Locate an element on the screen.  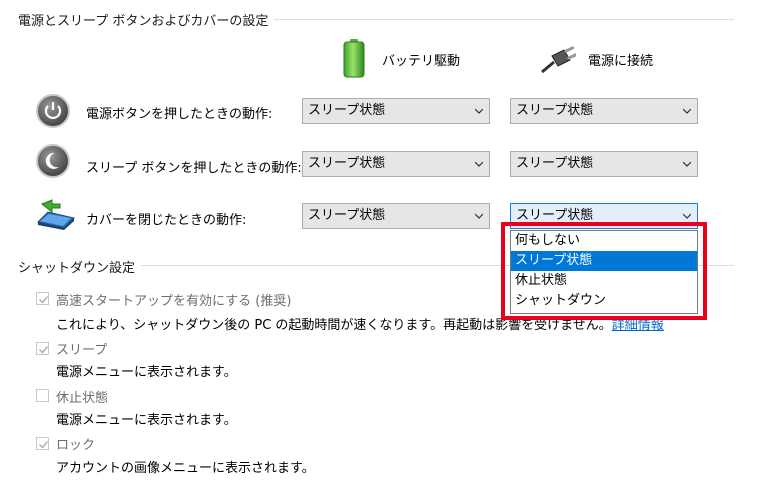
checkbox-sleep is located at coordinates (42, 348).